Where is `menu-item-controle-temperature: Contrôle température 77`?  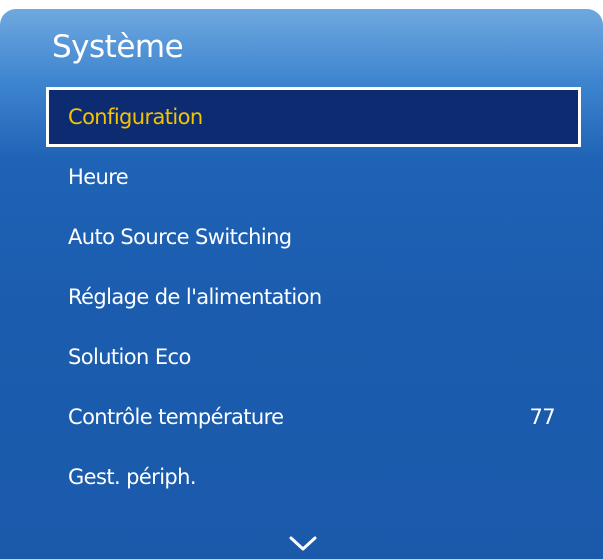
menu-item-controle-temperature: Contrôle température 77 is located at coordinates (313, 417).